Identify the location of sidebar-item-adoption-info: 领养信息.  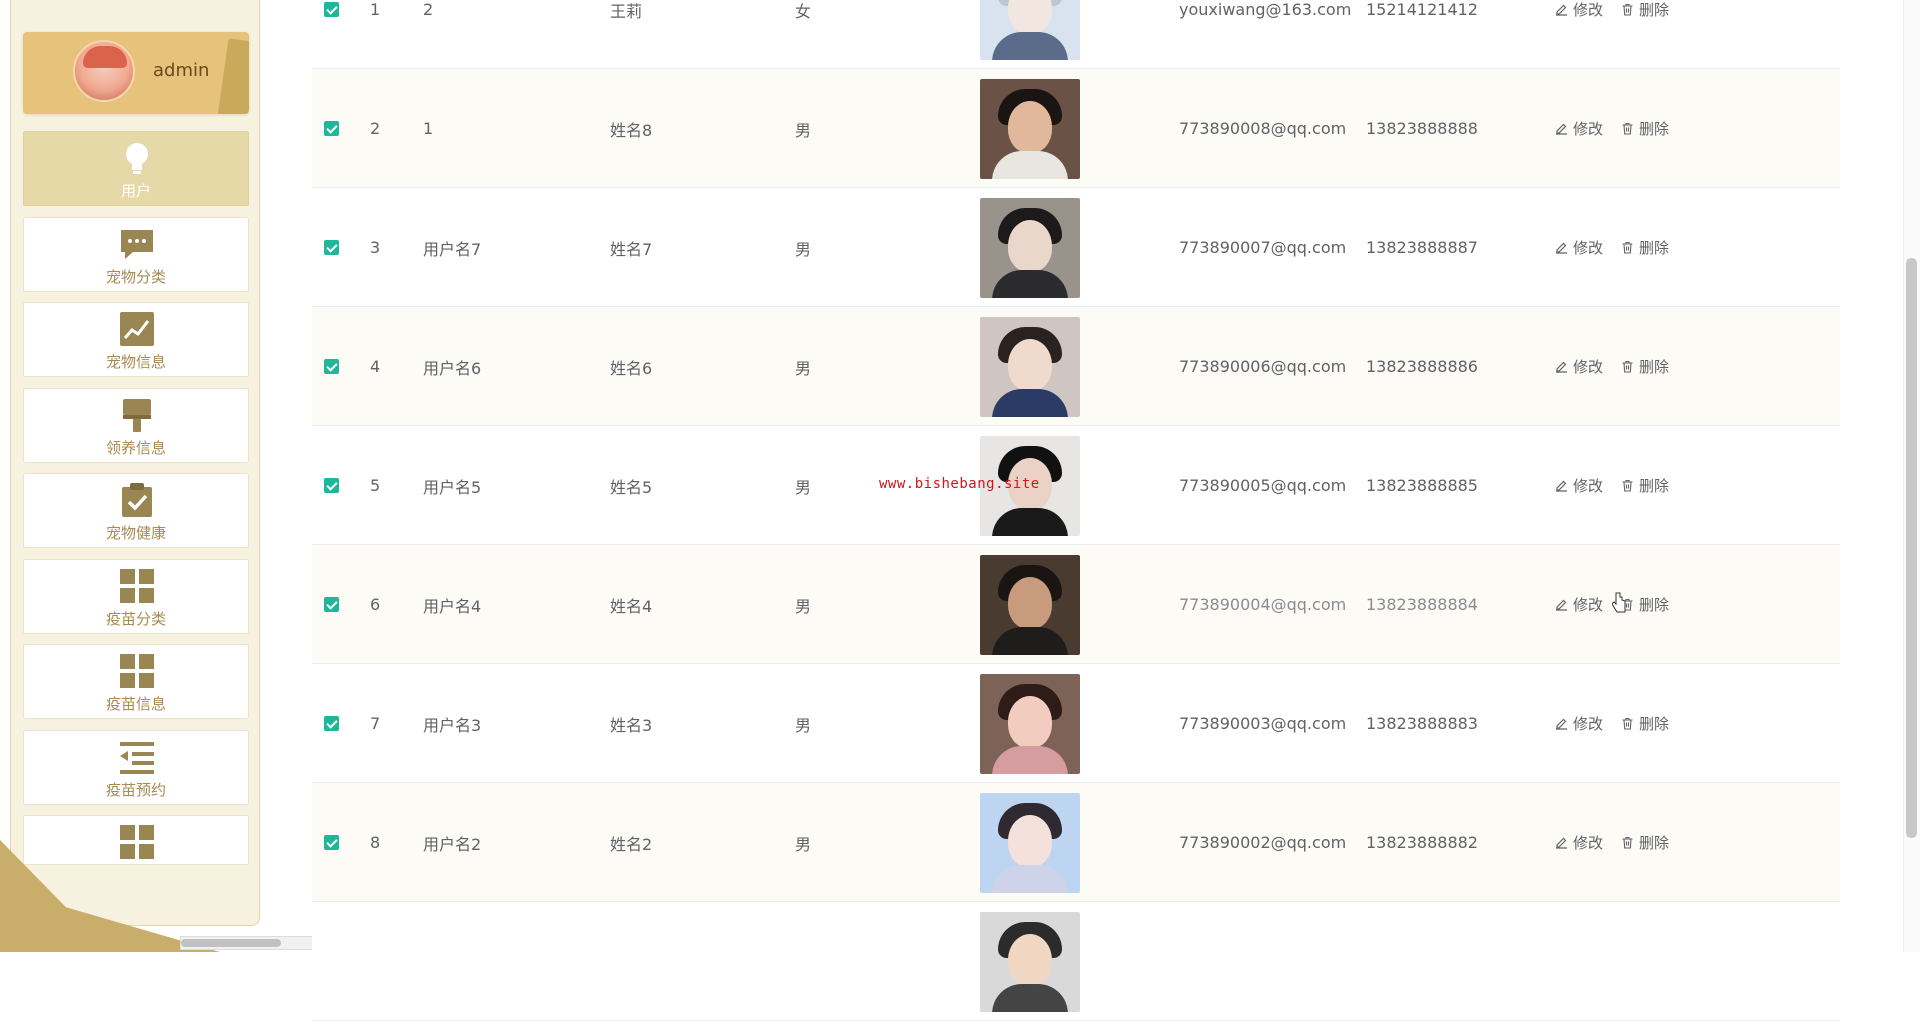
(136, 425).